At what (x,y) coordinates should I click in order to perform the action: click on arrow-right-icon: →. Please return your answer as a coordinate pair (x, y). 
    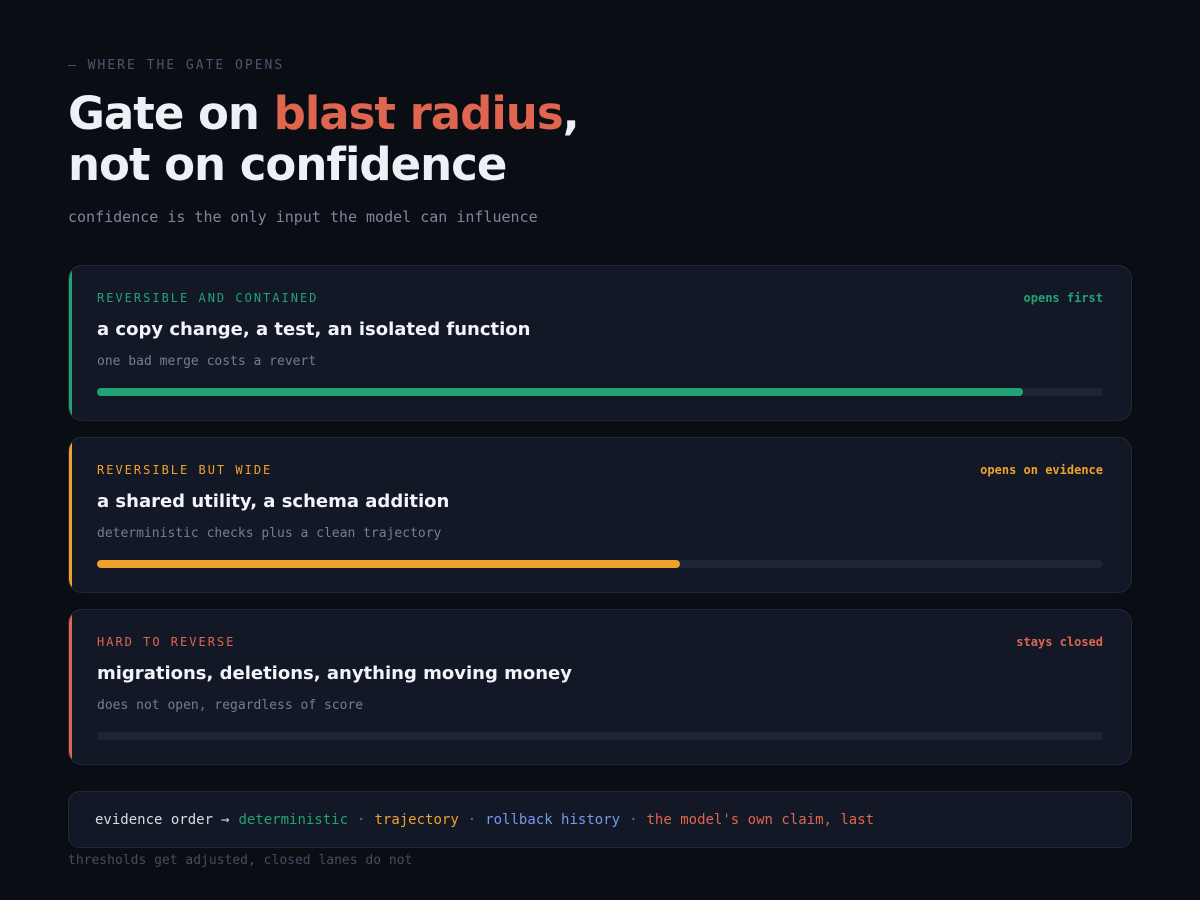
    Looking at the image, I should click on (225, 819).